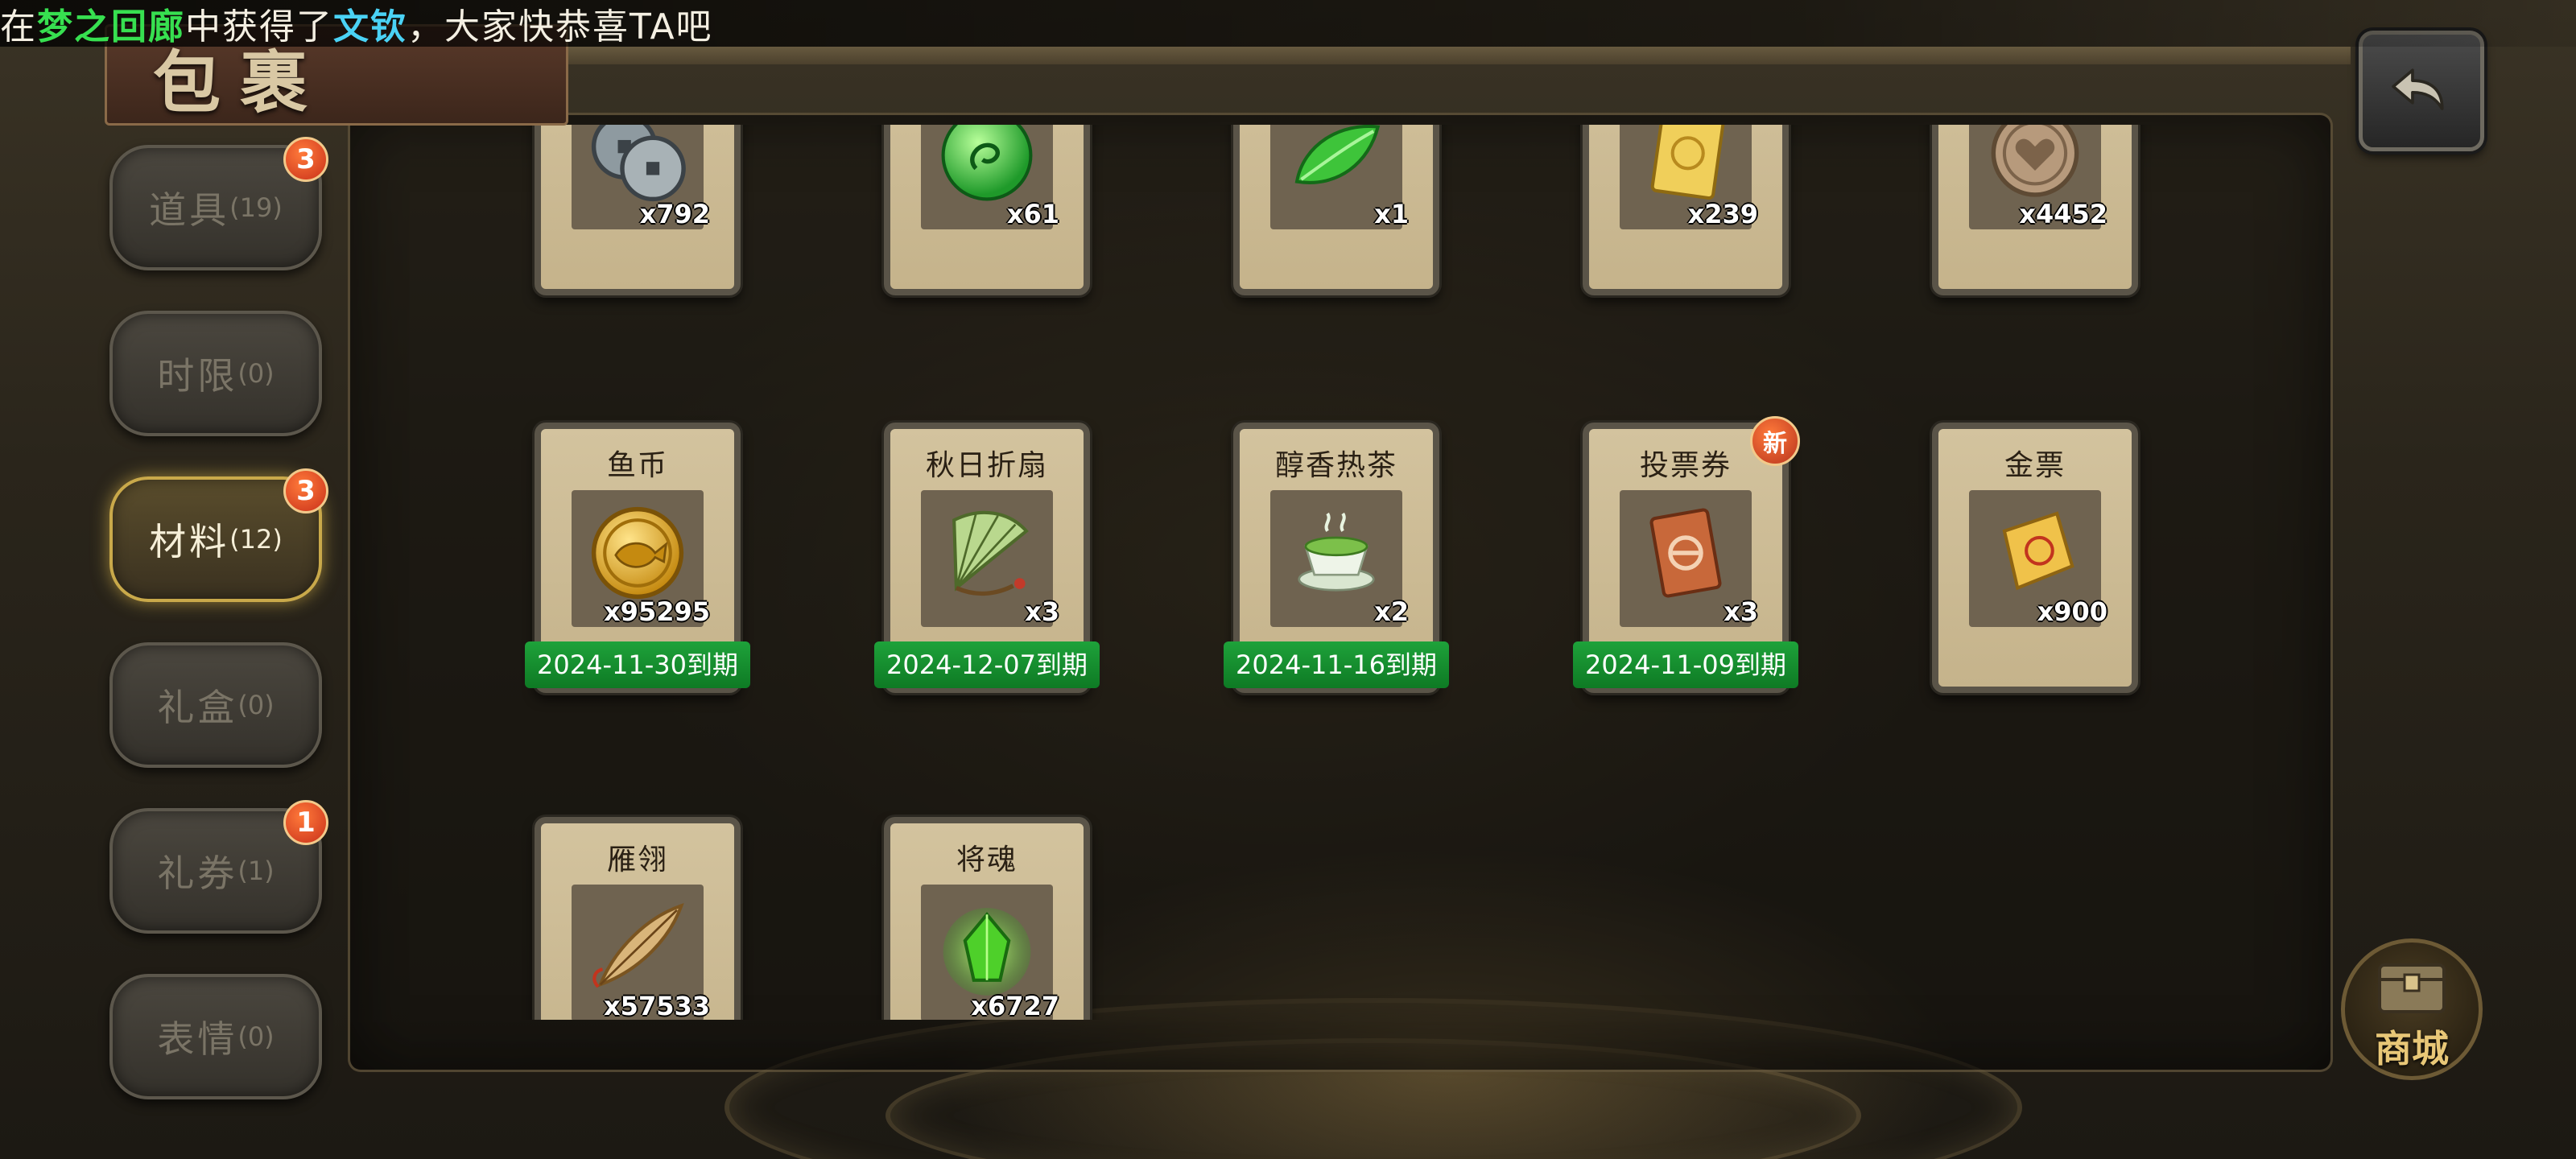  Describe the element at coordinates (657, 1005) in the screenshot. I see `item-quantity: x57533` at that location.